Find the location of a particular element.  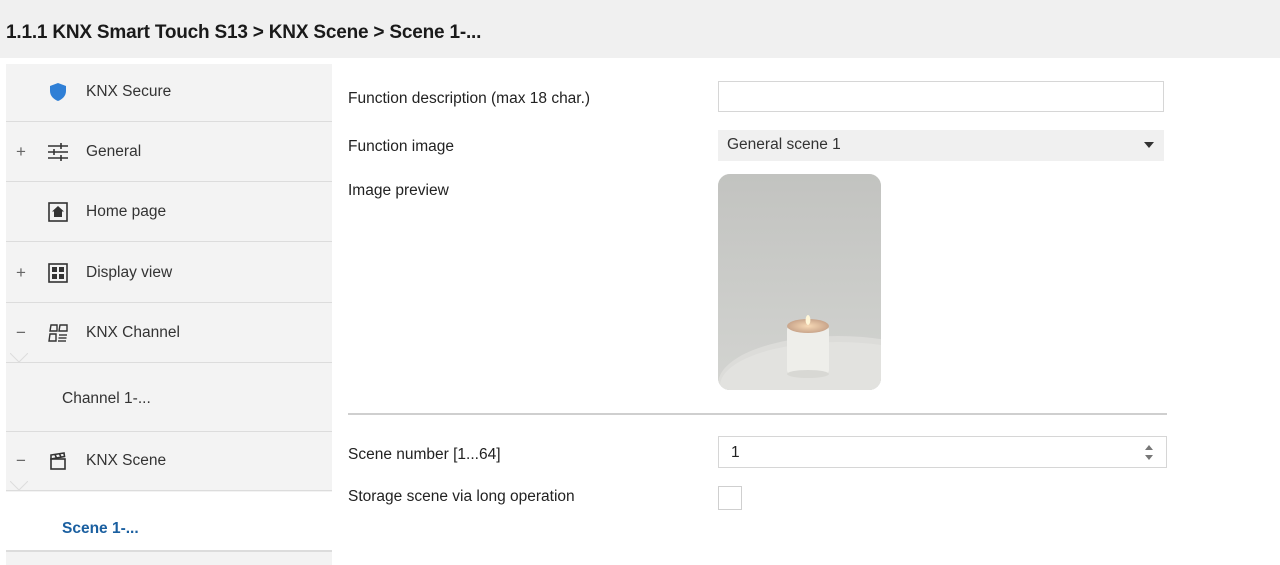

sidebar-item-knx-secure: KNX Secure is located at coordinates (169, 93).